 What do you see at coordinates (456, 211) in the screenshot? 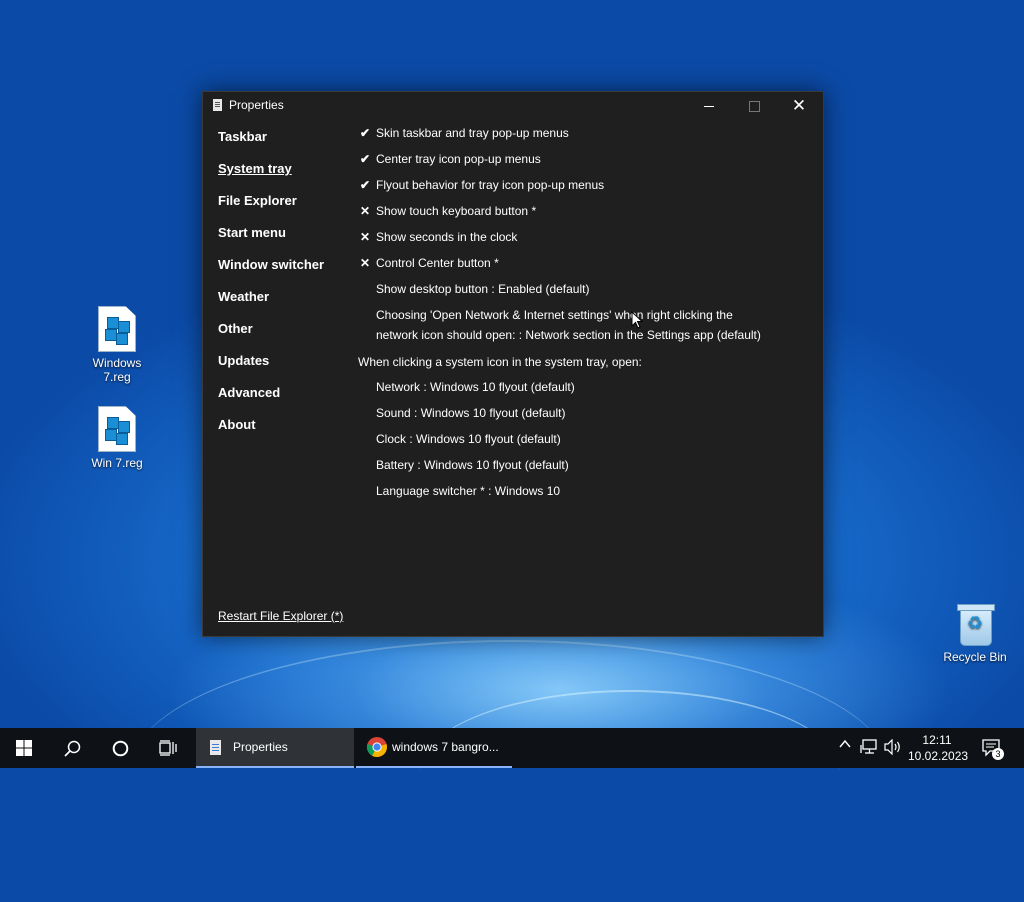
I see `option-label: Show touch keyboard button *` at bounding box center [456, 211].